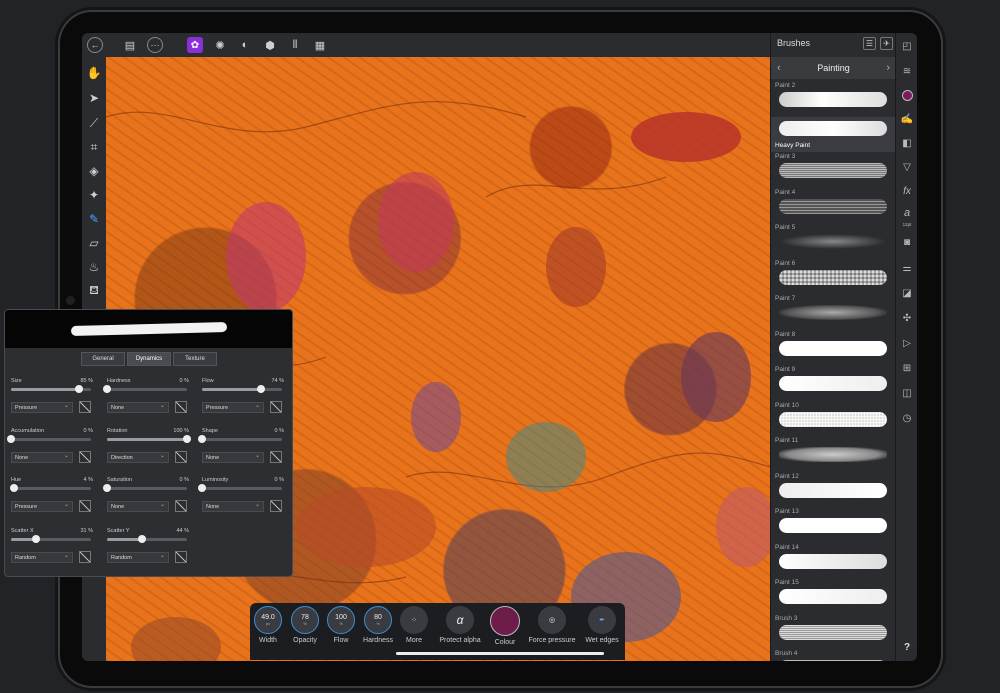 This screenshot has width=1000, height=693. Describe the element at coordinates (94, 73) in the screenshot. I see `hand-tool-icon: ✋` at that location.